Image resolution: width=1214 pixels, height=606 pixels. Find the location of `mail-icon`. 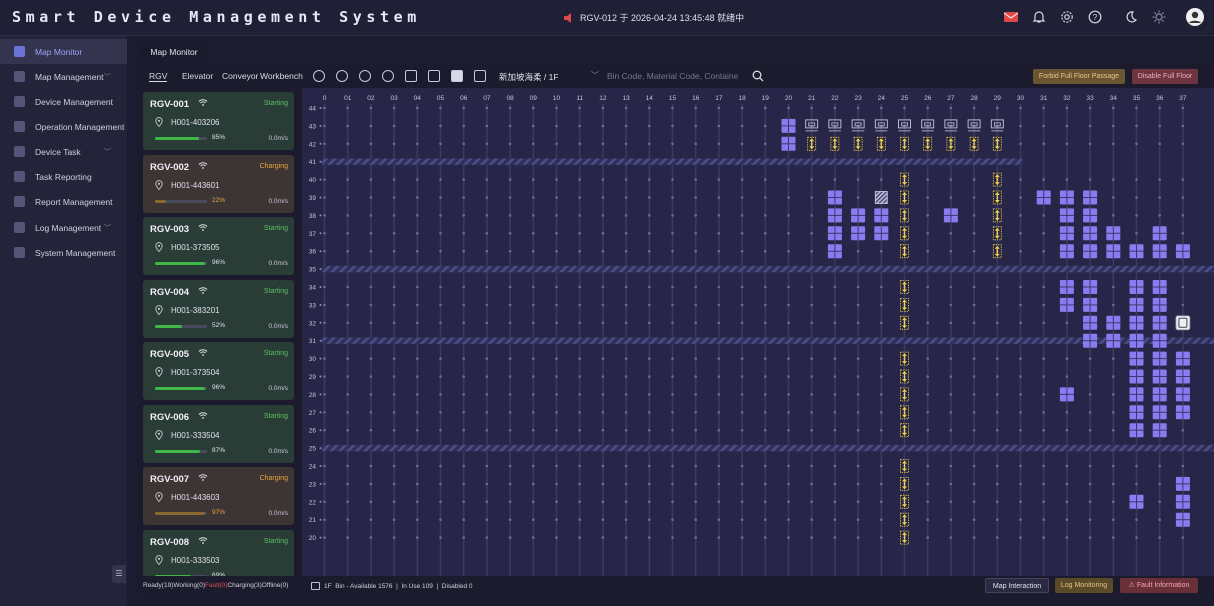

mail-icon is located at coordinates (1011, 17).